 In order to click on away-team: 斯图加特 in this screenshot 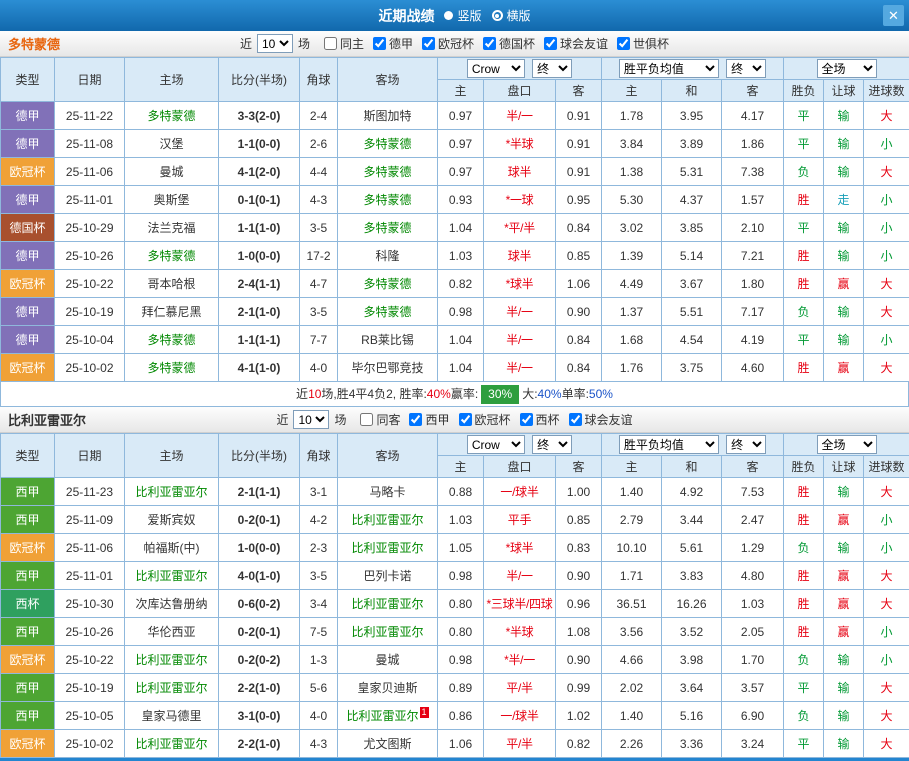, I will do `click(388, 116)`.